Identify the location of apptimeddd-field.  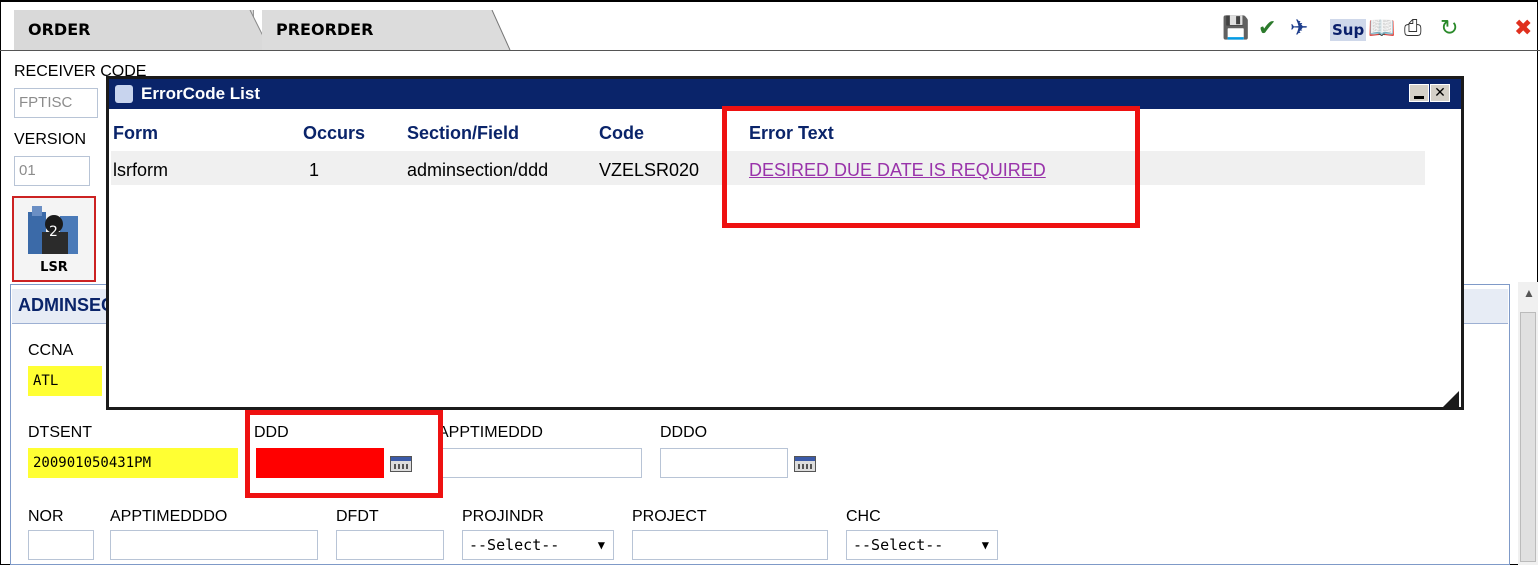
(542, 463).